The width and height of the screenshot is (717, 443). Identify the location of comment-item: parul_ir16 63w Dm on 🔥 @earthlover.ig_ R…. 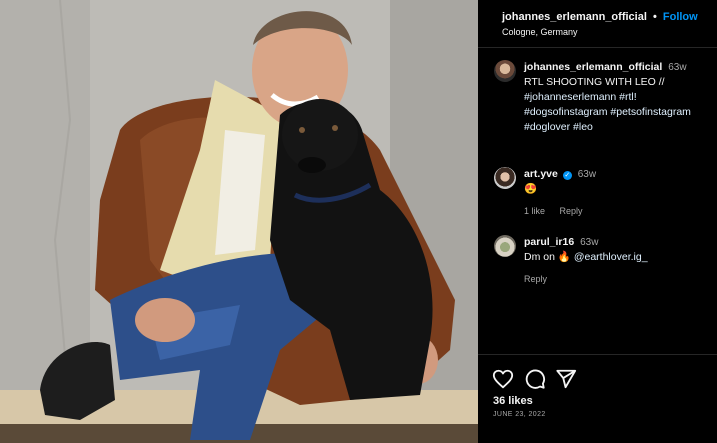
(617, 261).